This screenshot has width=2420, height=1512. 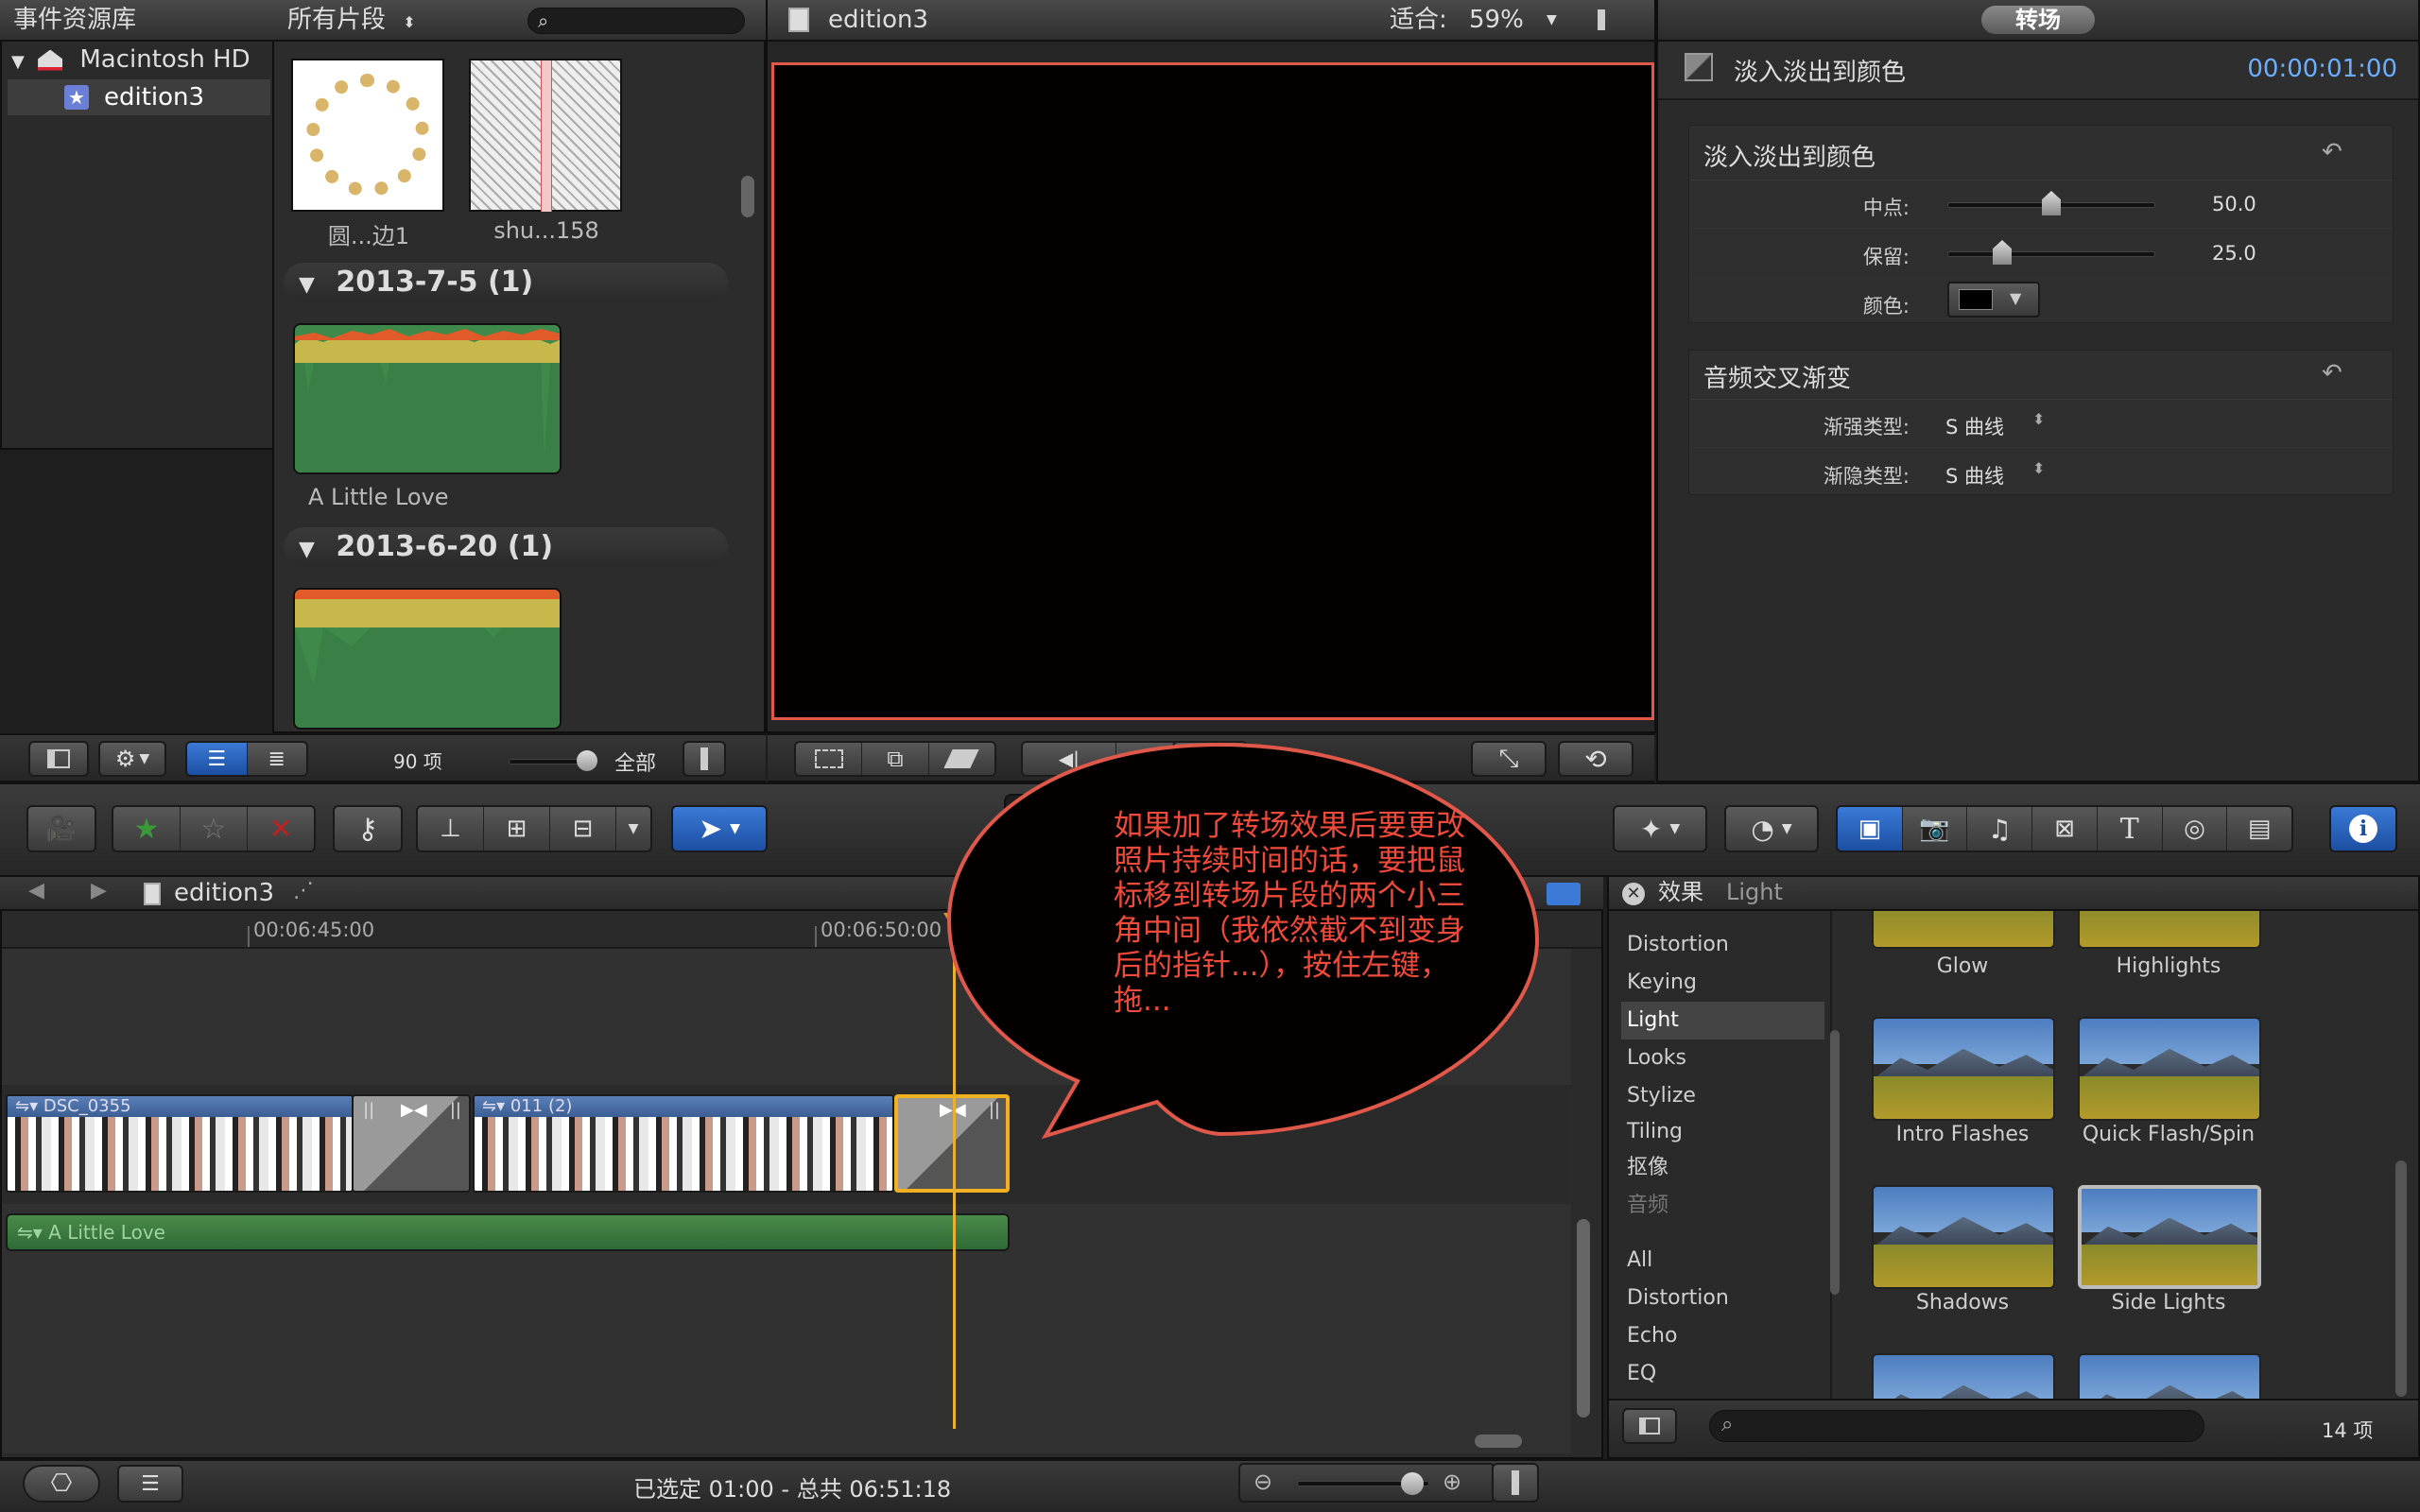 I want to click on onscreen-controls-segment: ⧉, so click(x=895, y=759).